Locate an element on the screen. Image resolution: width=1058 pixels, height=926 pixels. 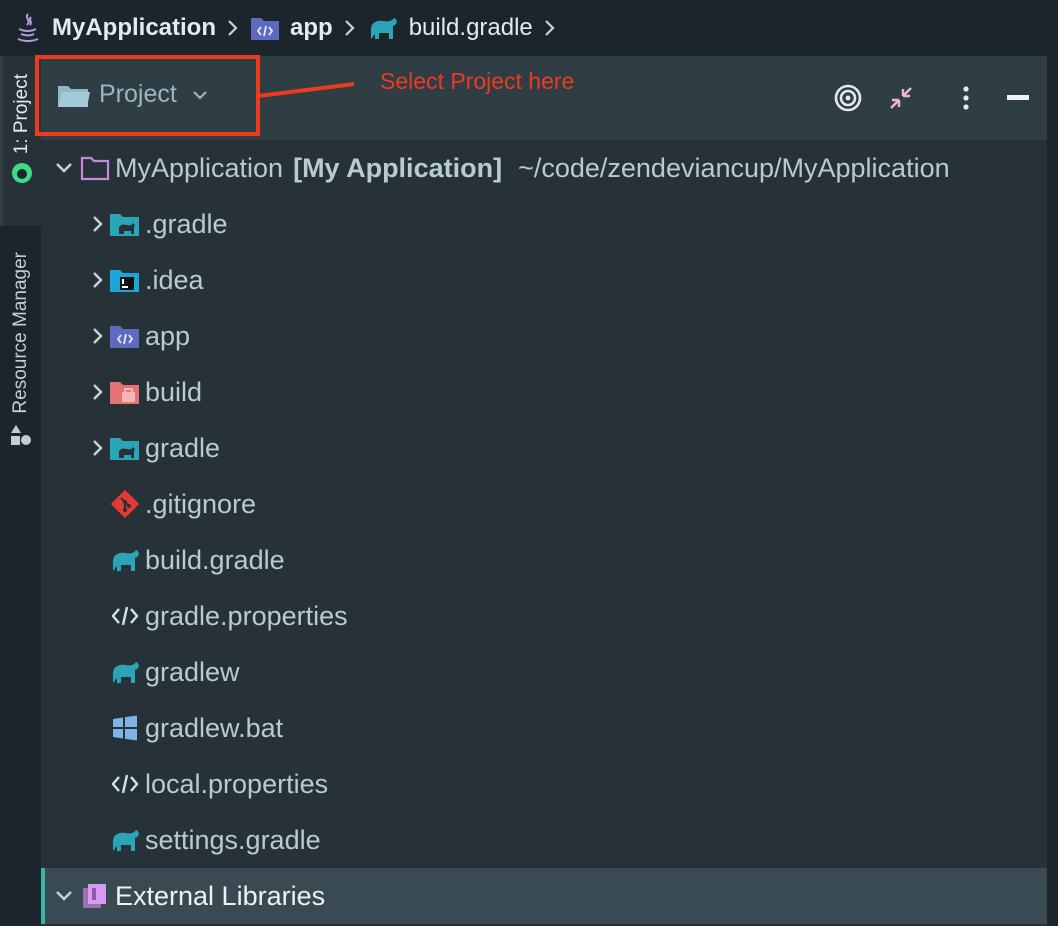
tree-item: .gitignore is located at coordinates (544, 504).